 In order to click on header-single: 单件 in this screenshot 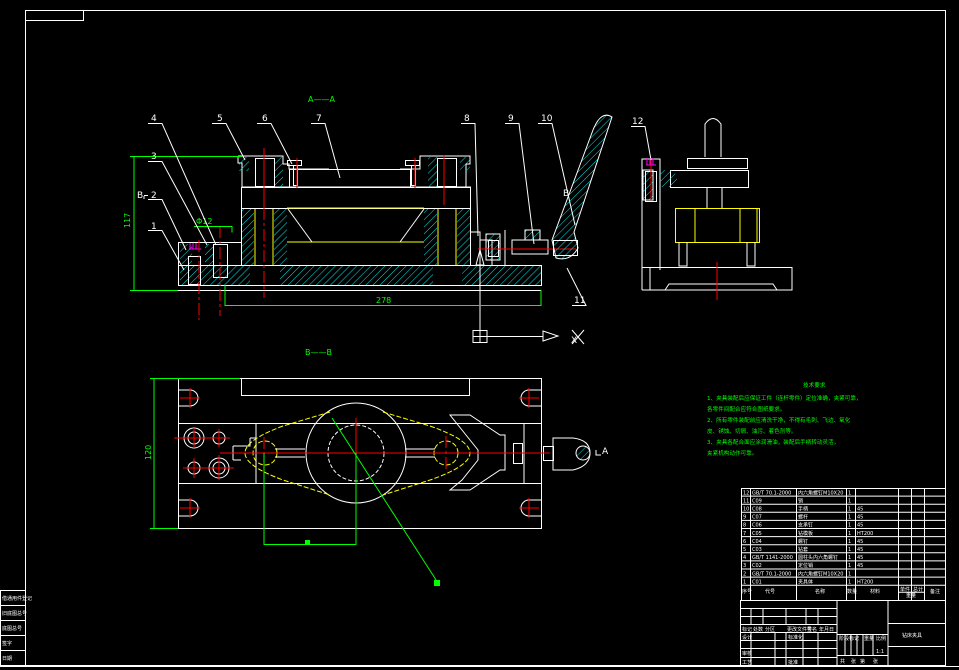, I will do `click(905, 589)`.